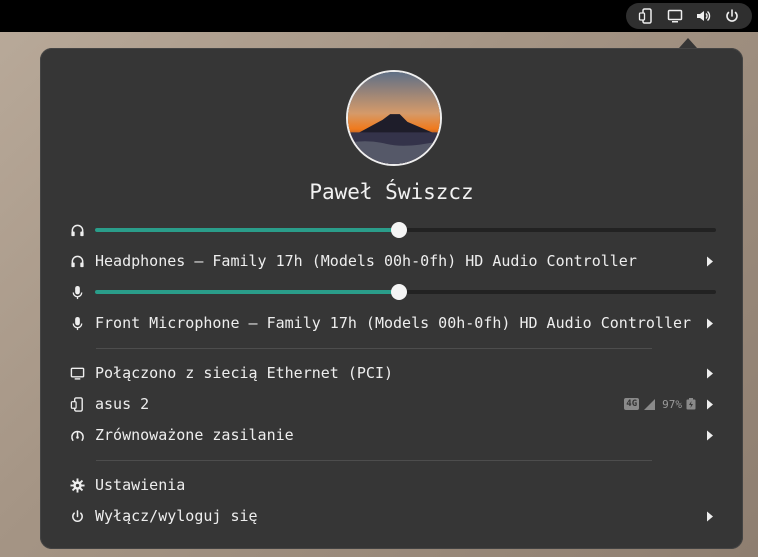 The image size is (758, 557). I want to click on input-volume-slider, so click(392, 292).